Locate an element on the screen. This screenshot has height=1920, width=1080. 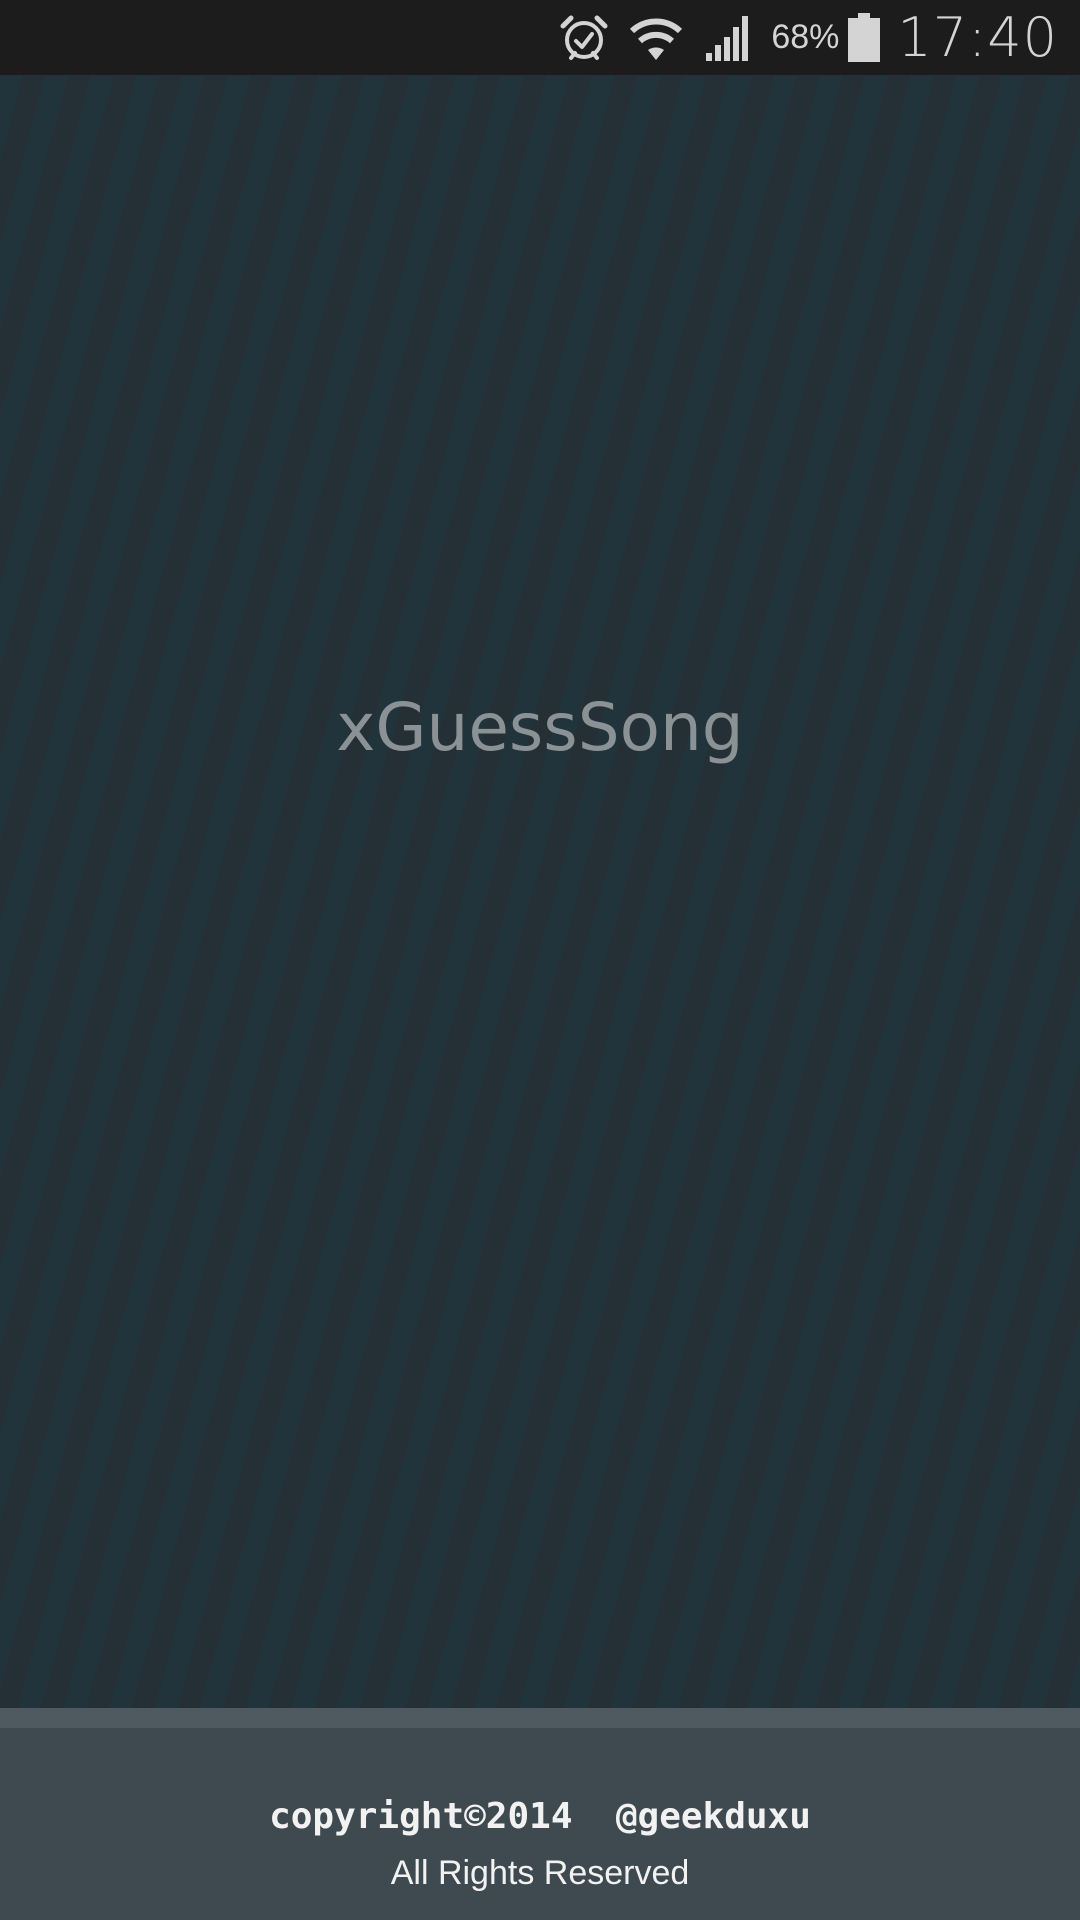
copyright-text: copyright©2014 @geekduxu is located at coordinates (540, 1816).